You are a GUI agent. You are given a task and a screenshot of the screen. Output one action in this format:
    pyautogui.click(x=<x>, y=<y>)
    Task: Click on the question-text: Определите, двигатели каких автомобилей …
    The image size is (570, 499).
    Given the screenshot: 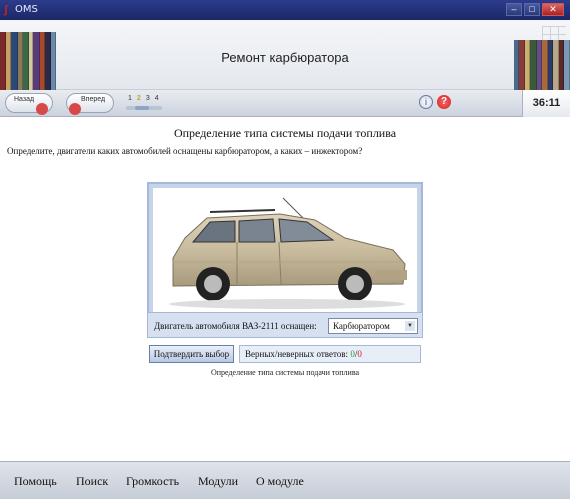 What is the action you would take?
    pyautogui.click(x=185, y=151)
    